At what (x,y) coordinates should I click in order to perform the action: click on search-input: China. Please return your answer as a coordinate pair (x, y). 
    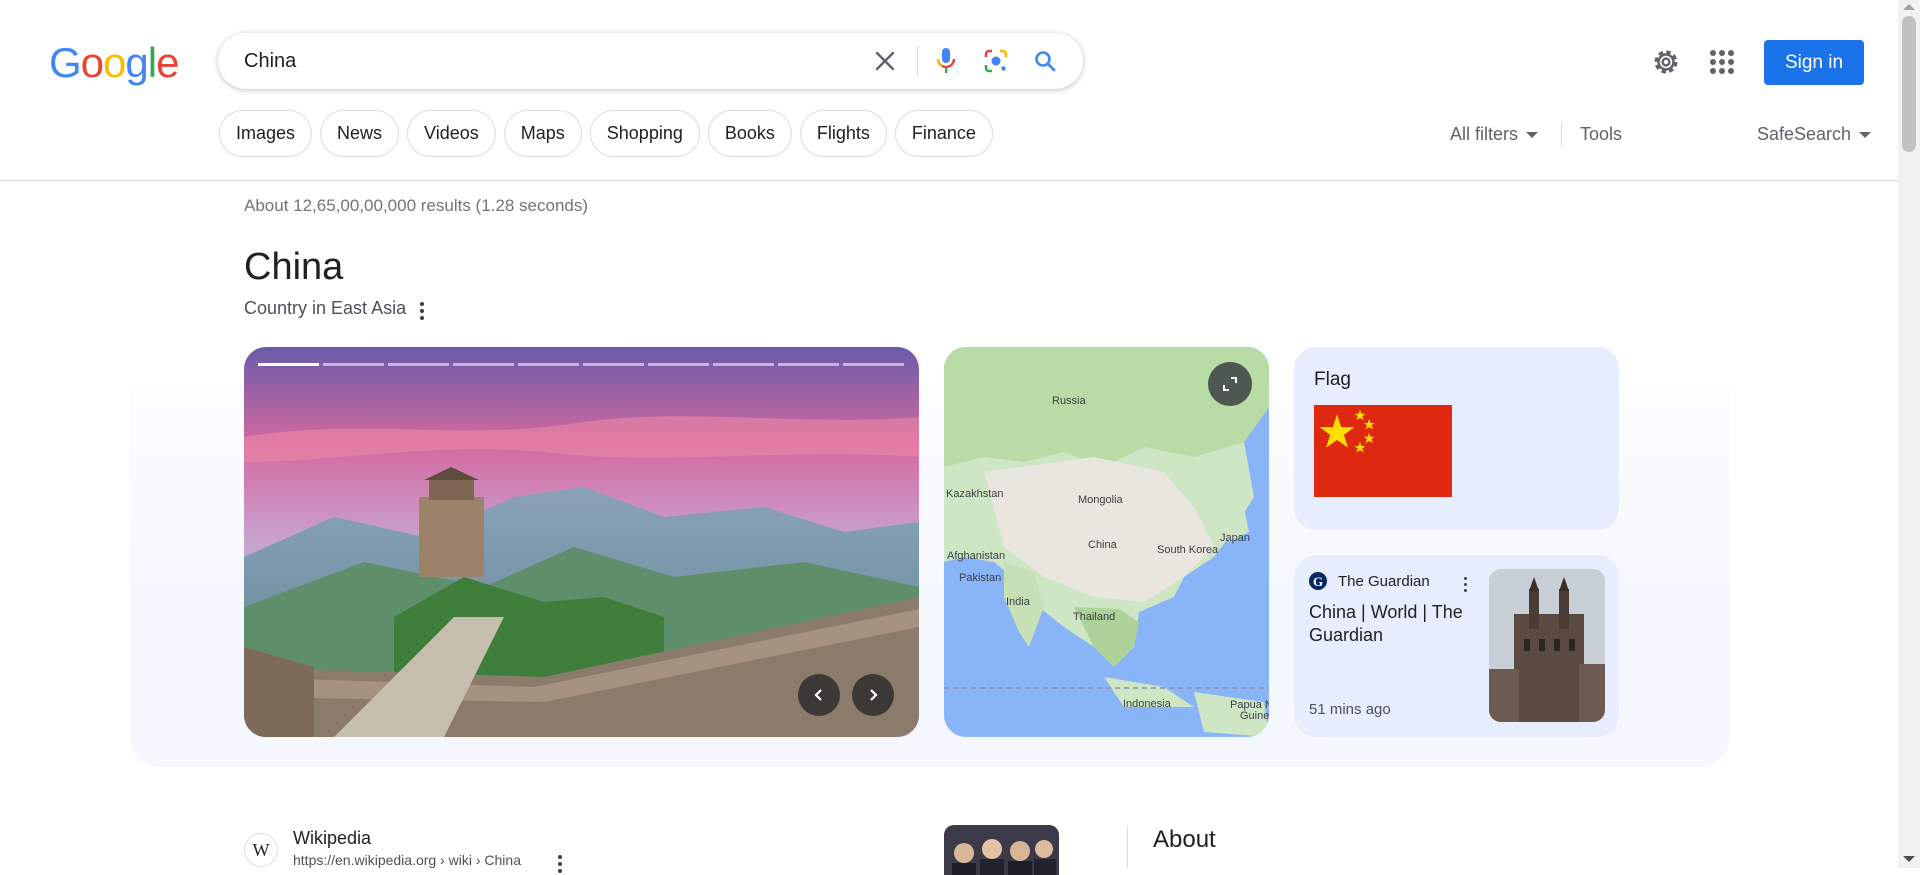
    Looking at the image, I should click on (270, 61).